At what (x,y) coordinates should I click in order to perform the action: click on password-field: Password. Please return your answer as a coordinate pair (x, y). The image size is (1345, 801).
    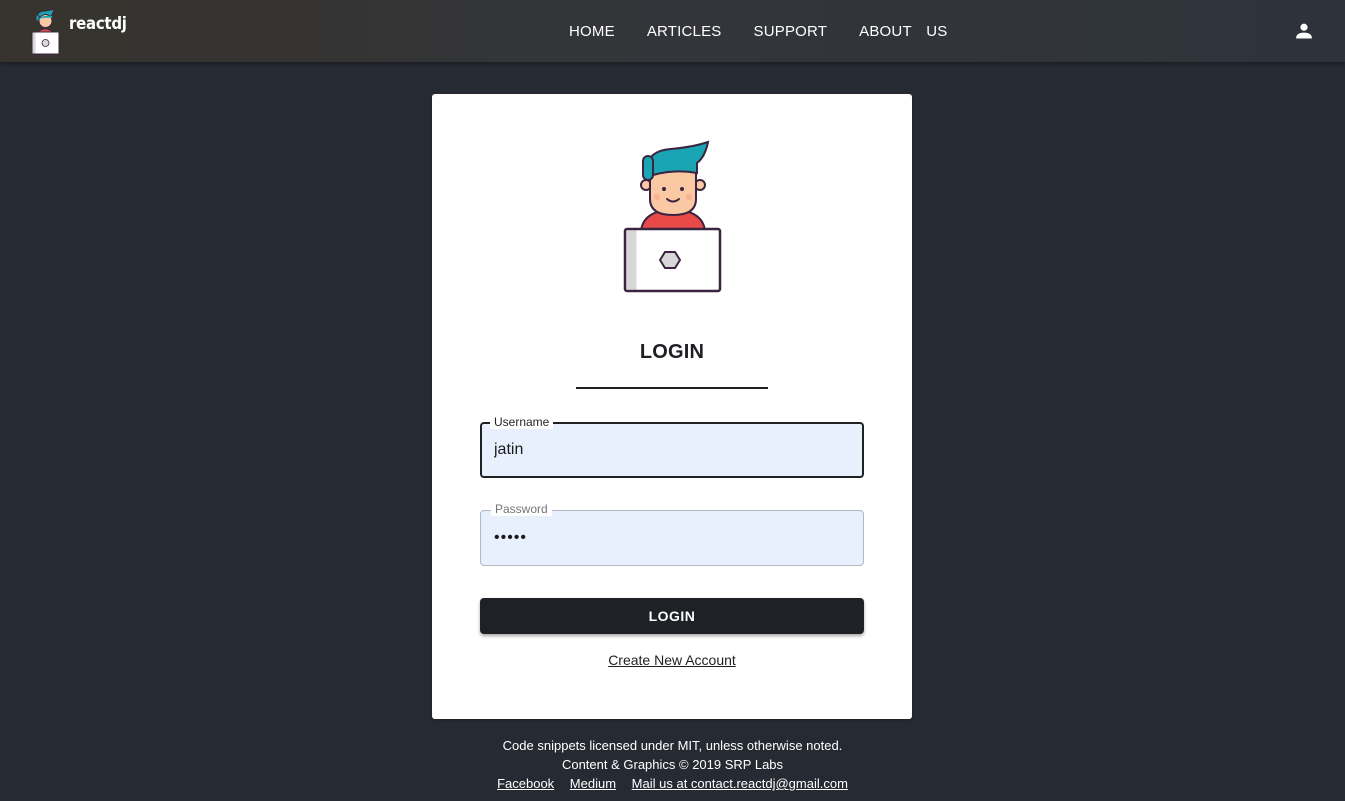
    Looking at the image, I should click on (672, 534).